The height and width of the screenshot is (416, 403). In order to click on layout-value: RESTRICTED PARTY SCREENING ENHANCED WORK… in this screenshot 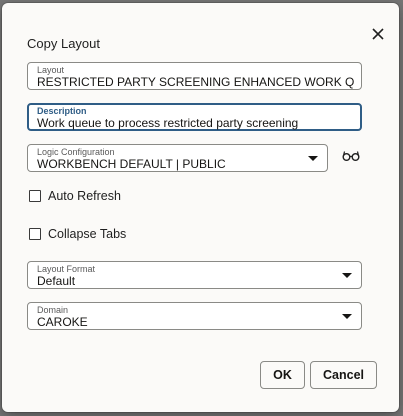, I will do `click(196, 82)`.